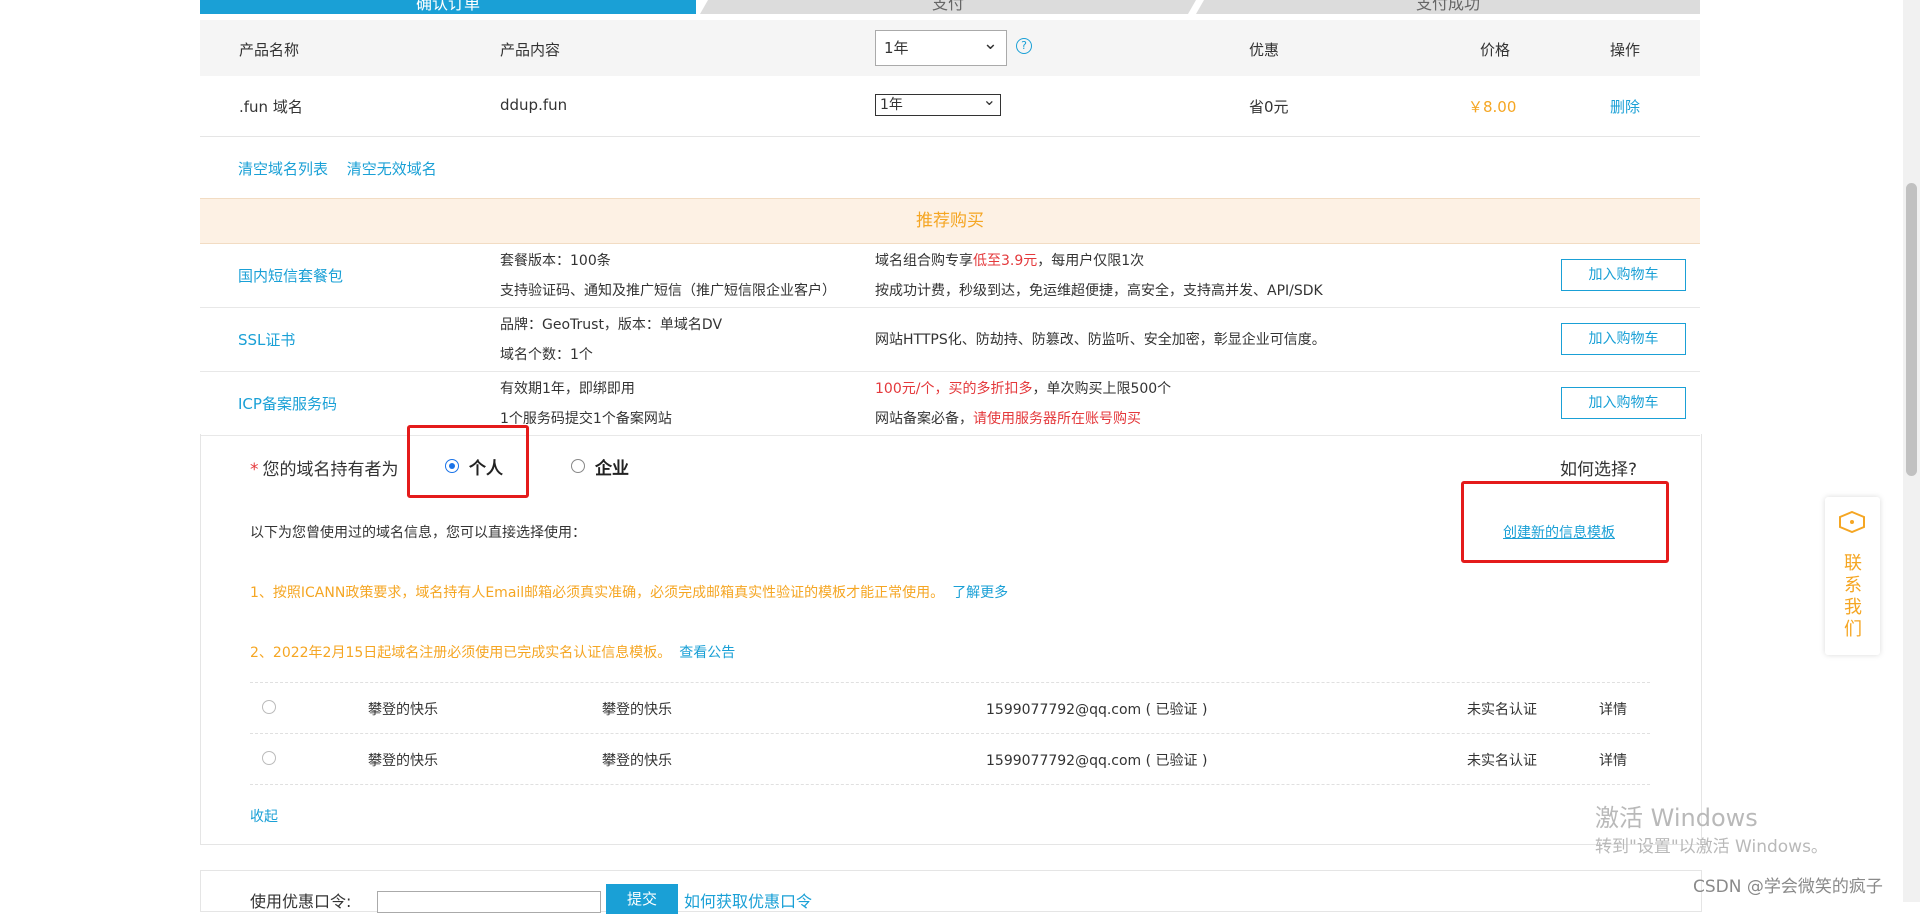 This screenshot has width=1920, height=914. Describe the element at coordinates (1676, 818) in the screenshot. I see `windows-activation-title: 激活 Windows` at that location.